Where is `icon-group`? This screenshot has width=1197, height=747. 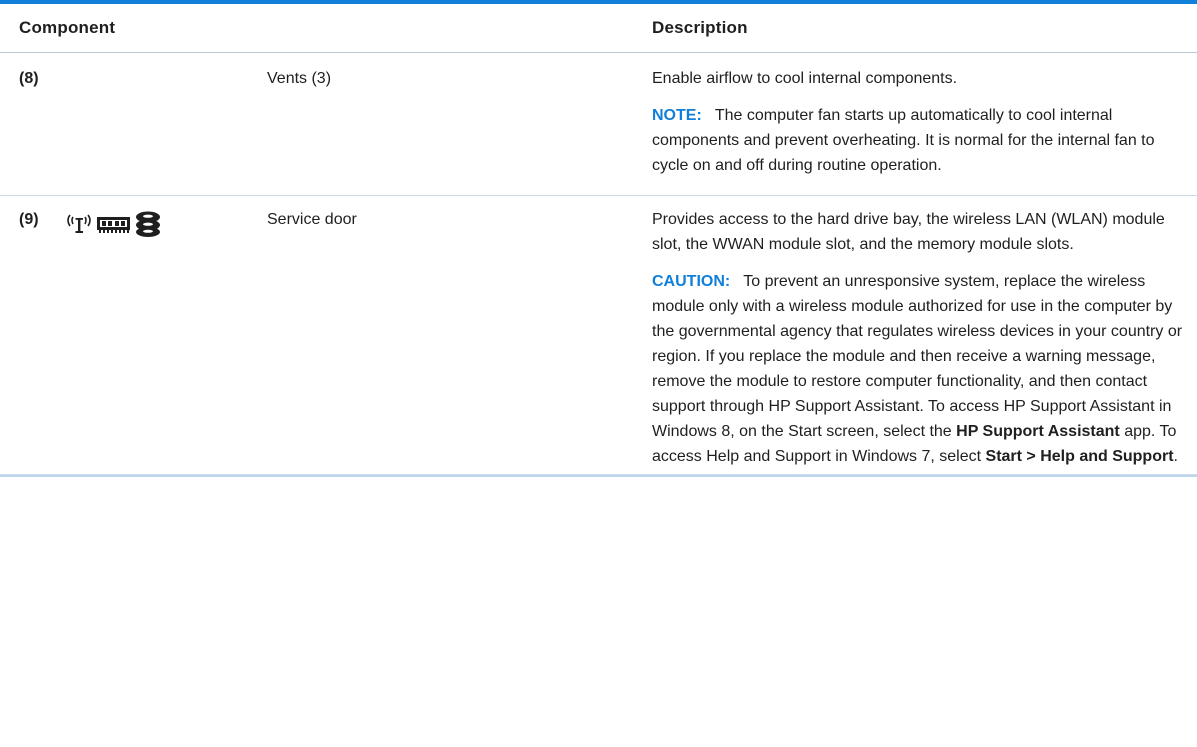 icon-group is located at coordinates (161, 225).